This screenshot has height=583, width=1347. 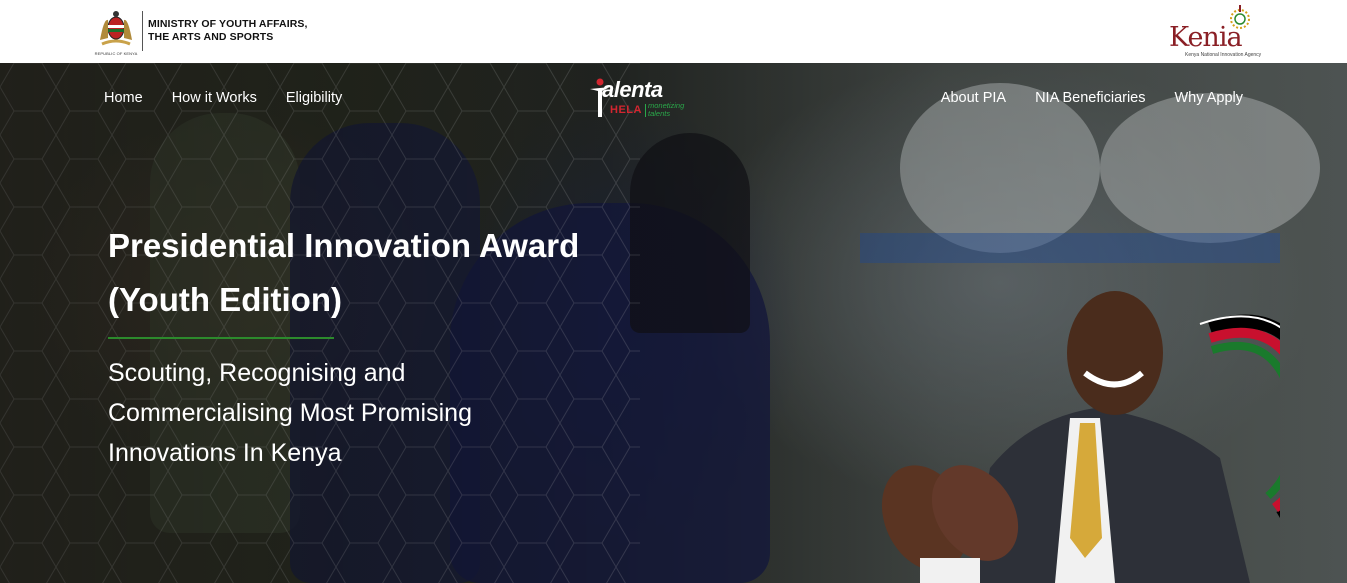 I want to click on kenia-logo: Kenia Kenya National Innovation Agency, so click(x=1213, y=31).